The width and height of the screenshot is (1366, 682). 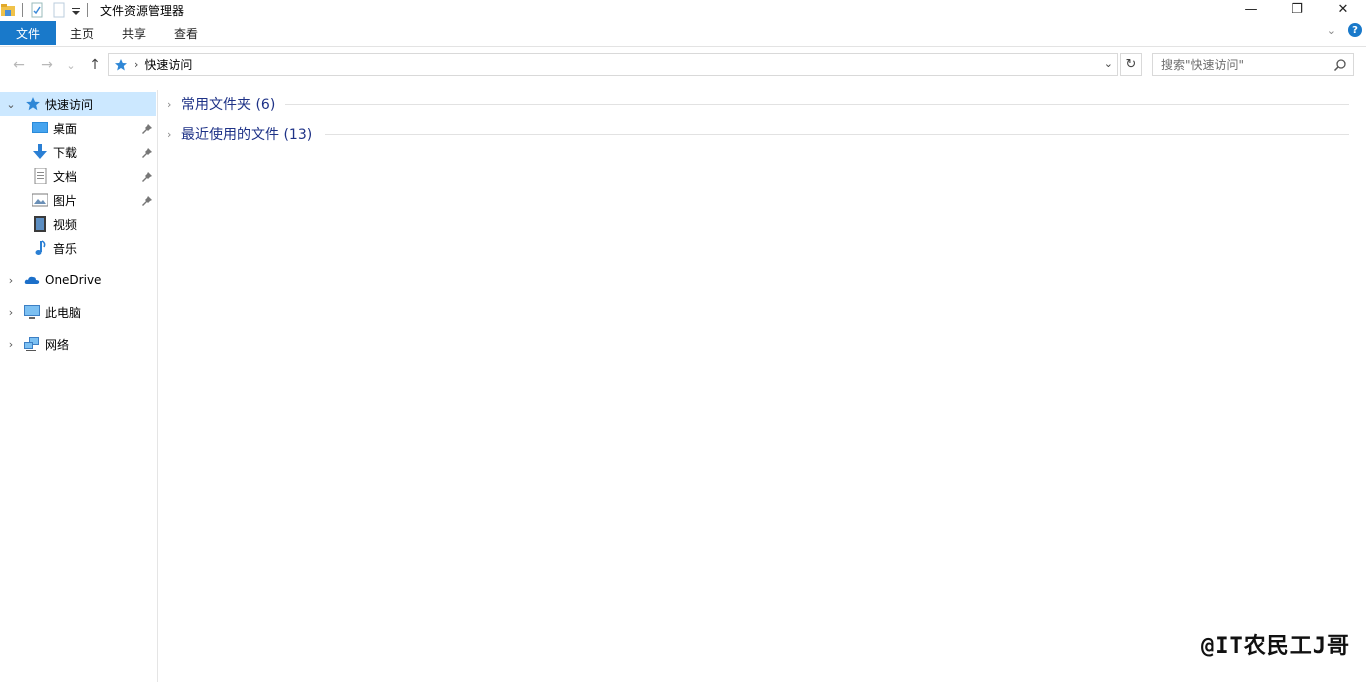 What do you see at coordinates (186, 33) in the screenshot?
I see `tab-view: 查看` at bounding box center [186, 33].